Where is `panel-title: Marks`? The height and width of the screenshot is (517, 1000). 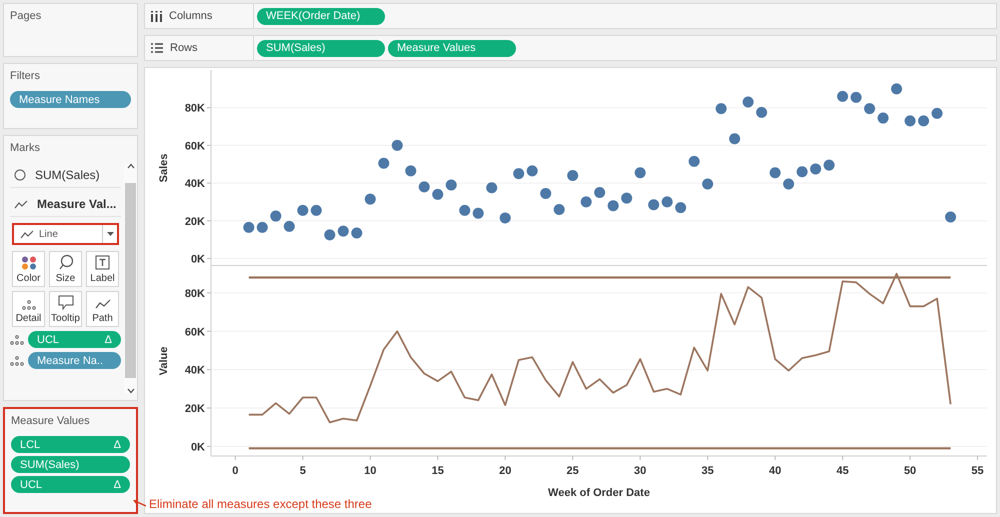
panel-title: Marks is located at coordinates (25, 148).